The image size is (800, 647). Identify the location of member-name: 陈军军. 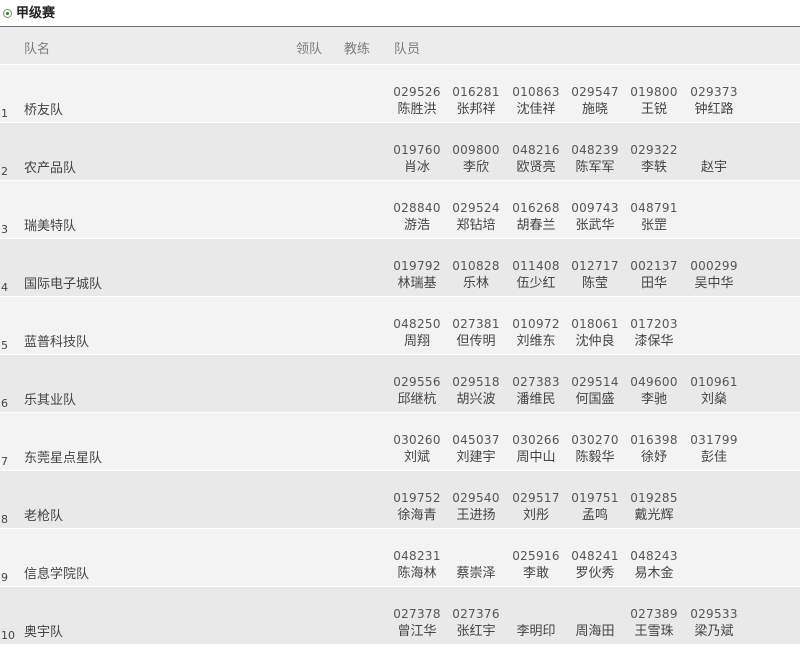
(595, 167).